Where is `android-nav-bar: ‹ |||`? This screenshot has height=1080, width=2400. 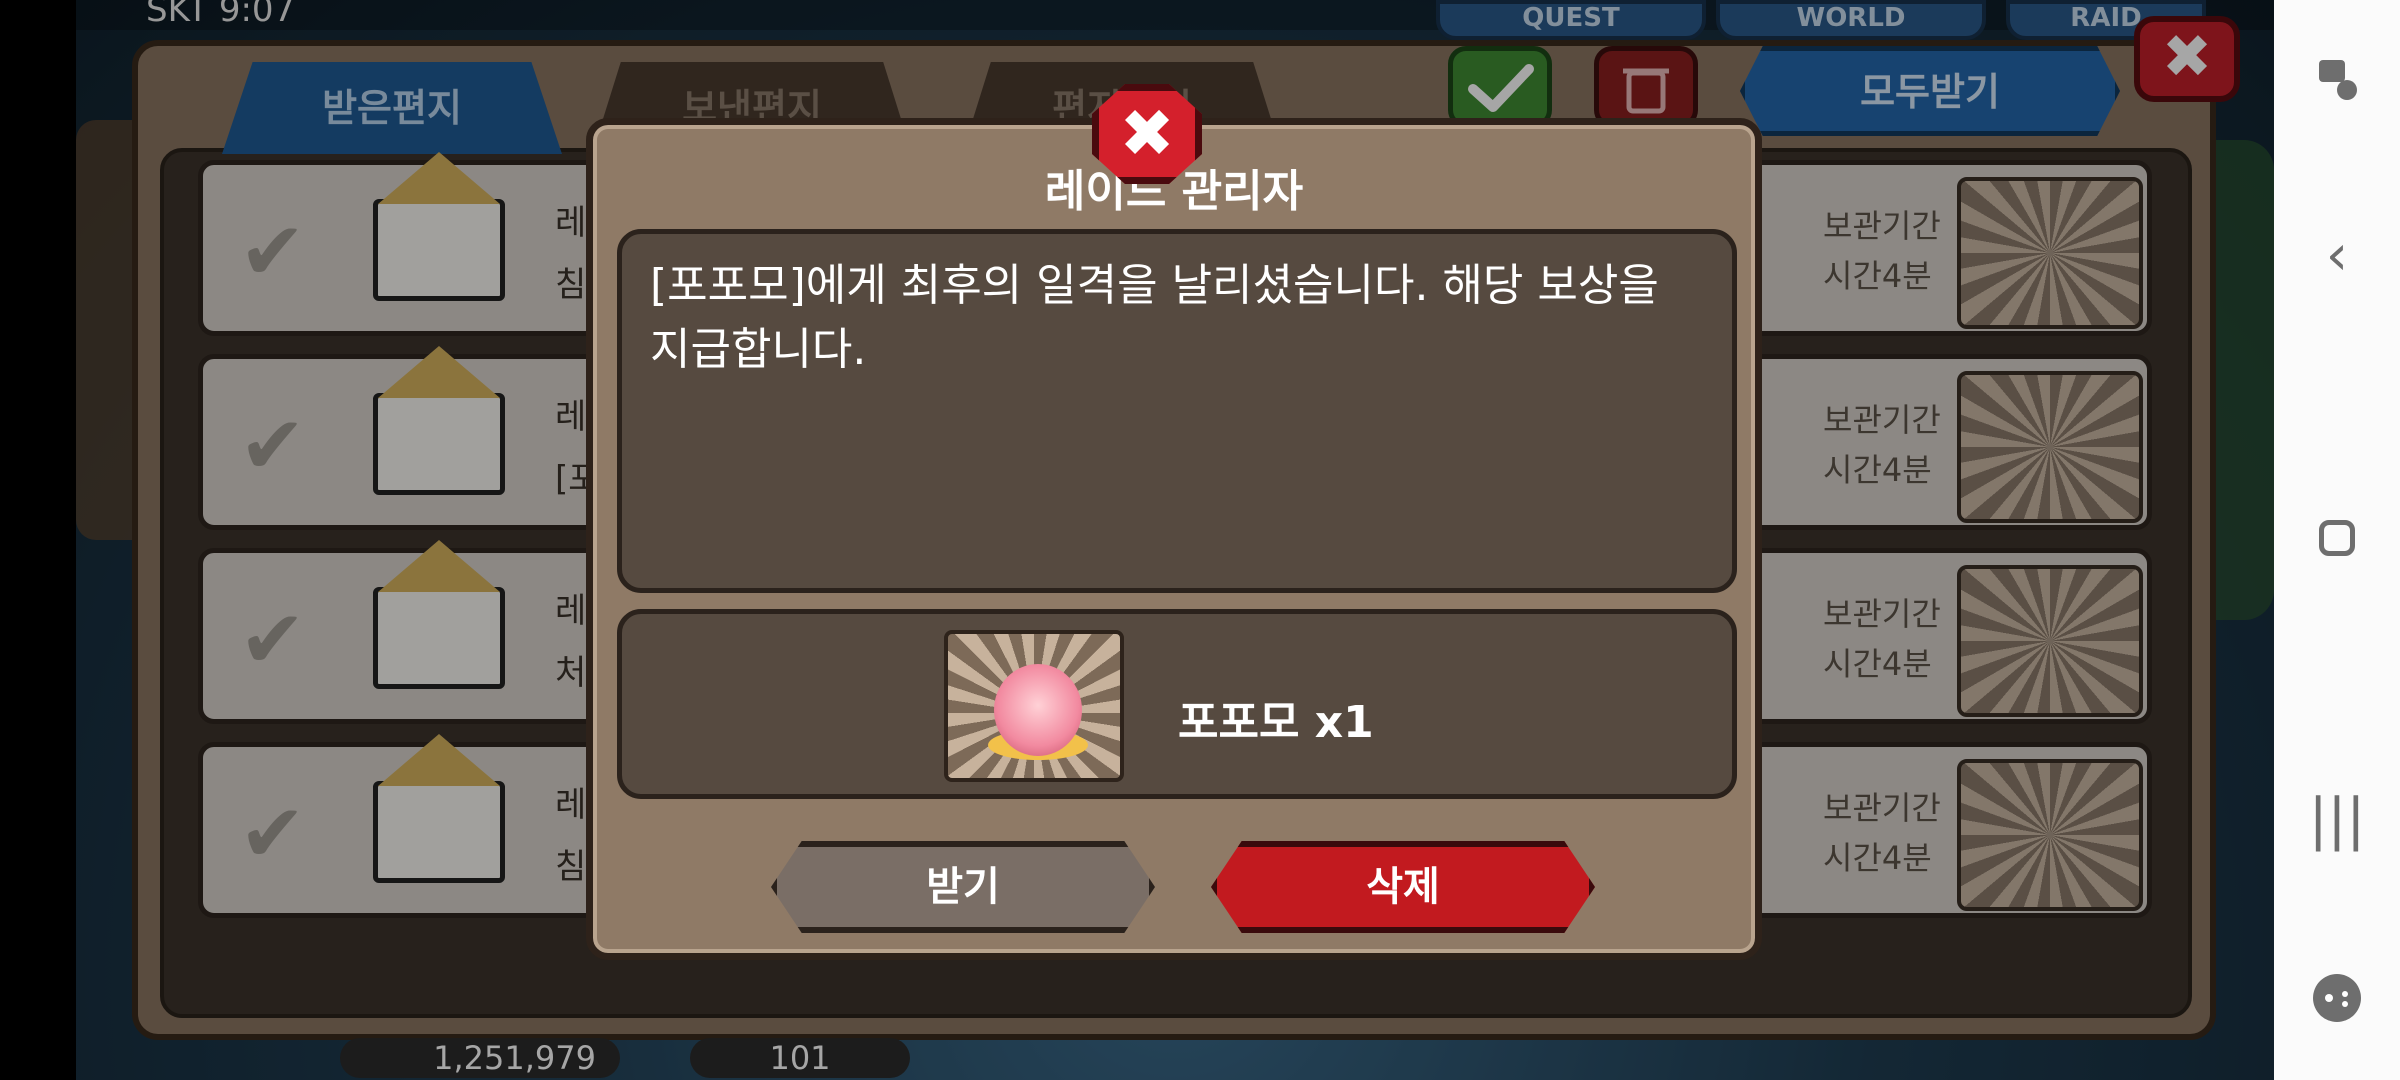
android-nav-bar: ‹ ||| is located at coordinates (2337, 540).